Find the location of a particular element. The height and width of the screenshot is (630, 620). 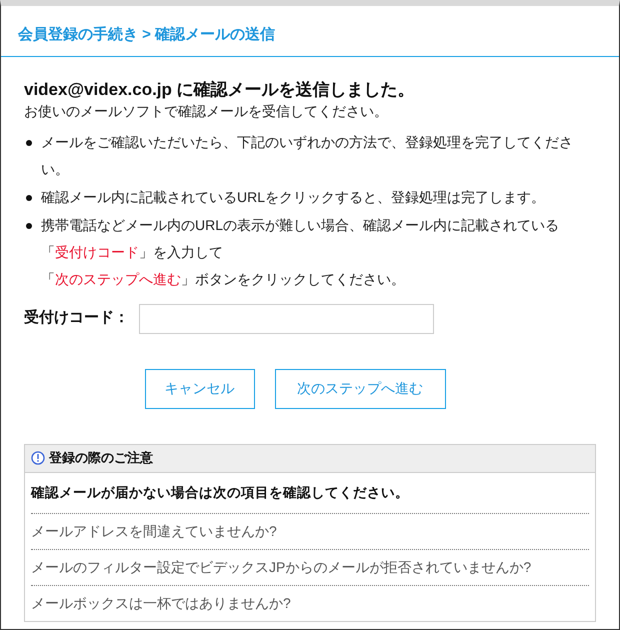

notice-item: メールボックスは一杯ではありませんか? is located at coordinates (161, 603).